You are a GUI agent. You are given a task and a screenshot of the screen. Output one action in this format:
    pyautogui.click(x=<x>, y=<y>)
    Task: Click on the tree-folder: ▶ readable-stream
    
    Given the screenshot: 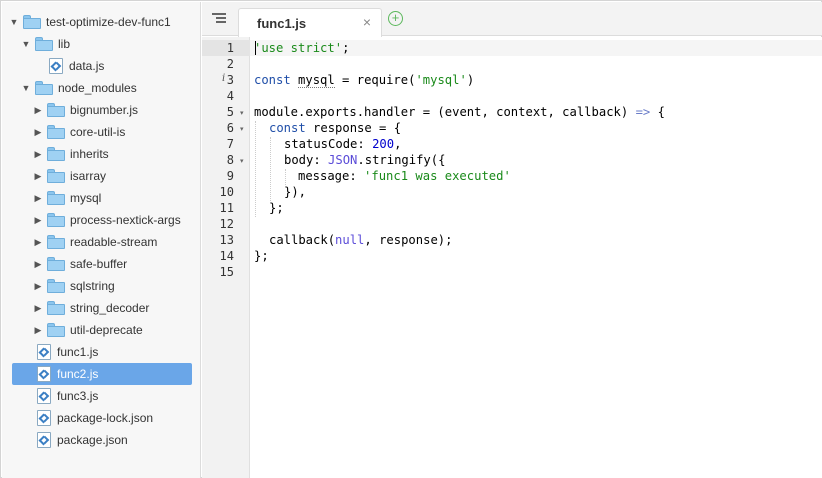 What is the action you would take?
    pyautogui.click(x=101, y=242)
    